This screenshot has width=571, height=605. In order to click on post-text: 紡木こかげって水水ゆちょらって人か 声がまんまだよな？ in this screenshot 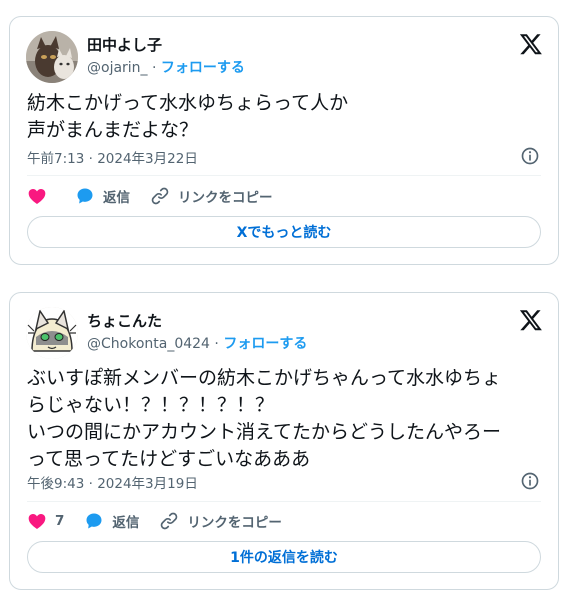, I will do `click(188, 116)`.